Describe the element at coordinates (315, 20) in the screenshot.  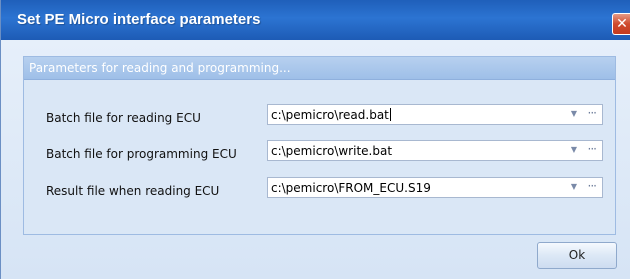
I see `title-bar: Set PE Micro interface parameters ✕` at that location.